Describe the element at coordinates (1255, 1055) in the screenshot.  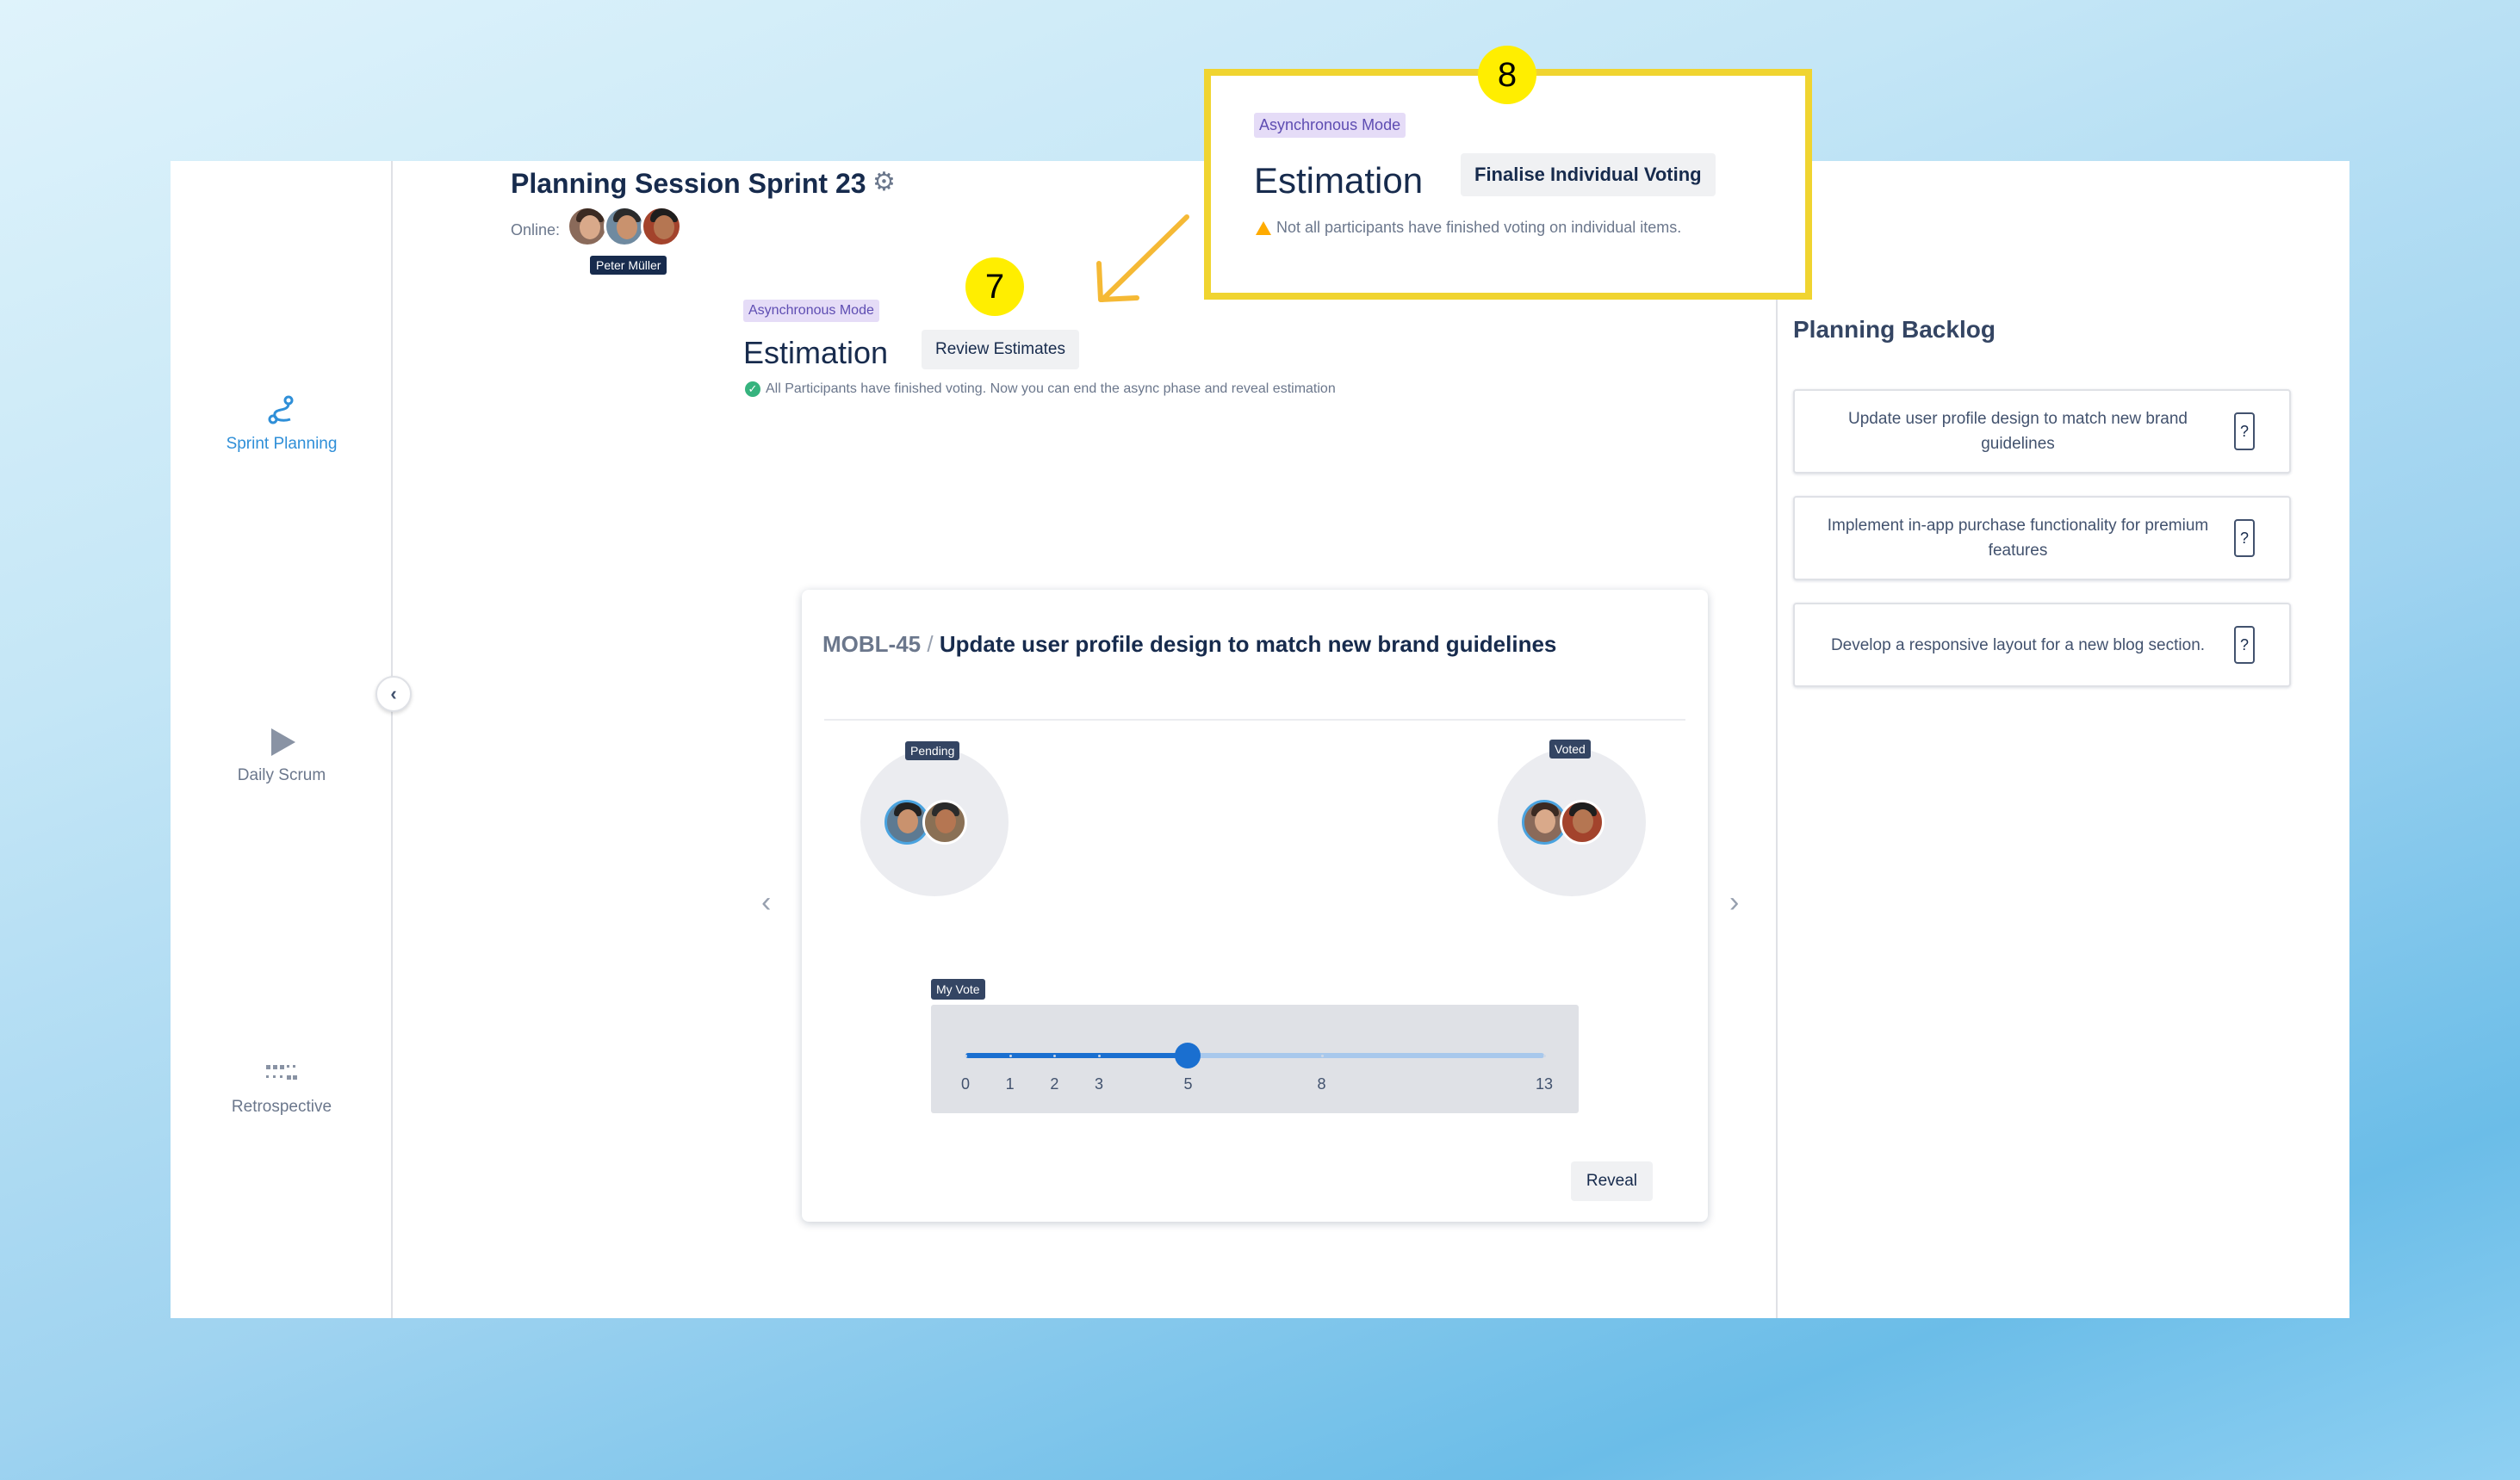
I see `slider-track` at that location.